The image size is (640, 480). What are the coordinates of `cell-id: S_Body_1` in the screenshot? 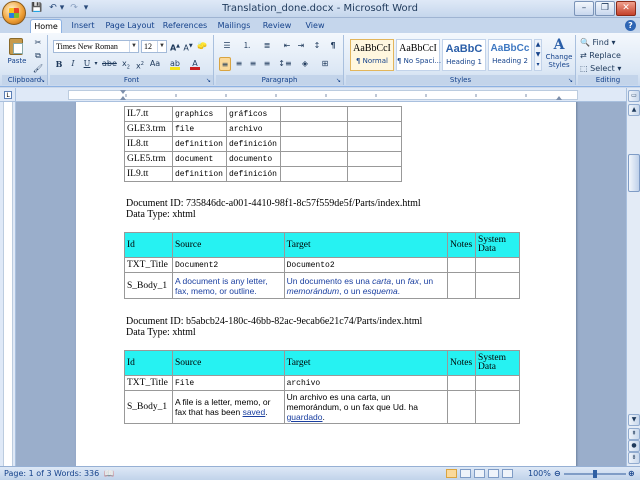 It's located at (148, 285).